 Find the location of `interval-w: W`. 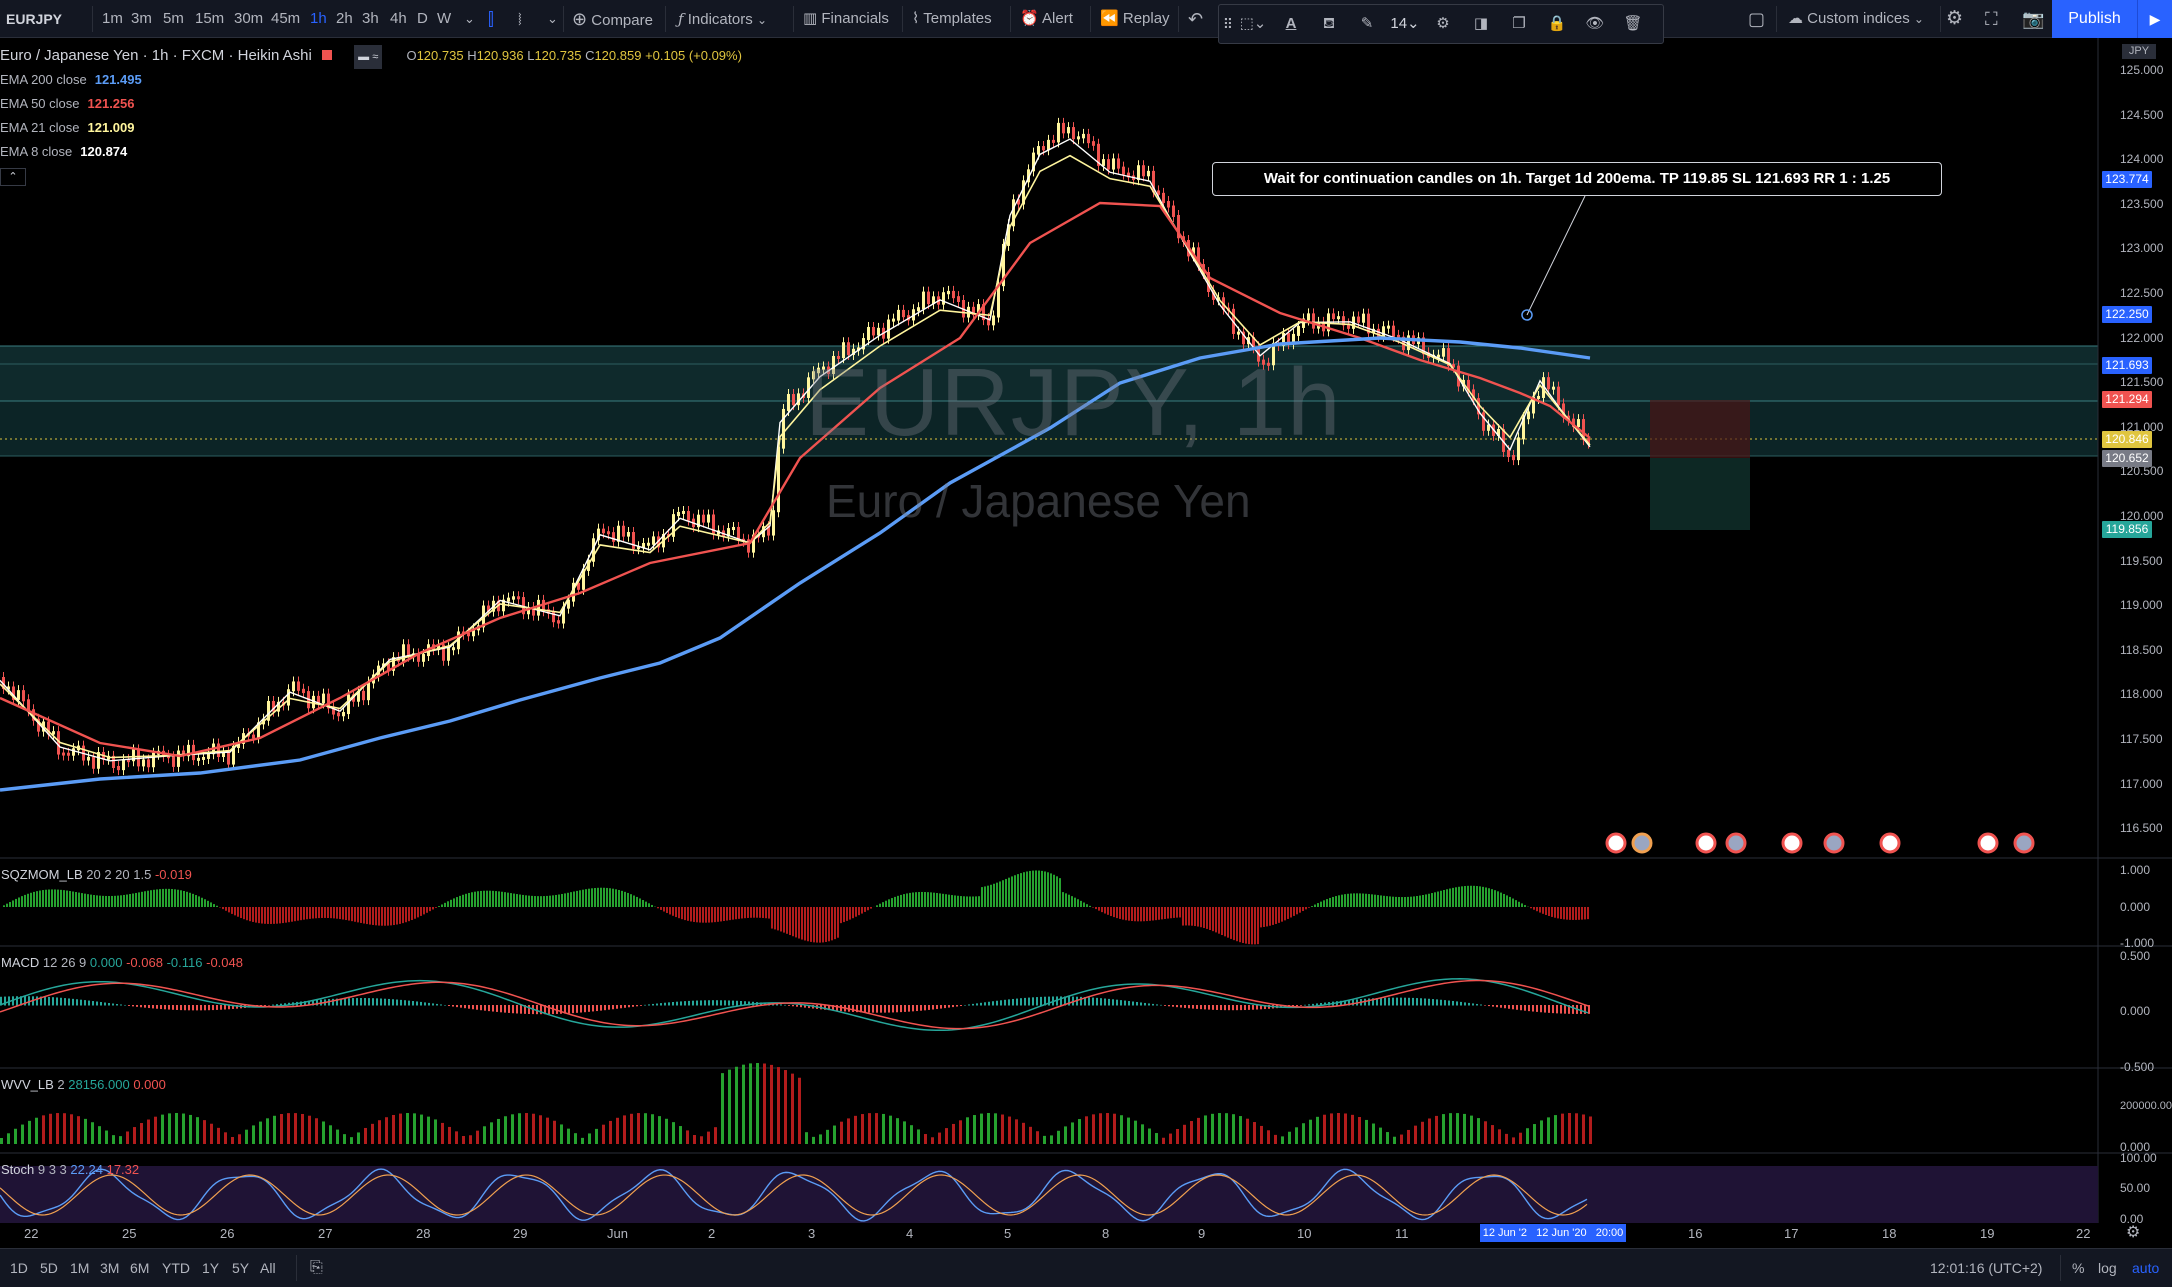

interval-w: W is located at coordinates (444, 19).